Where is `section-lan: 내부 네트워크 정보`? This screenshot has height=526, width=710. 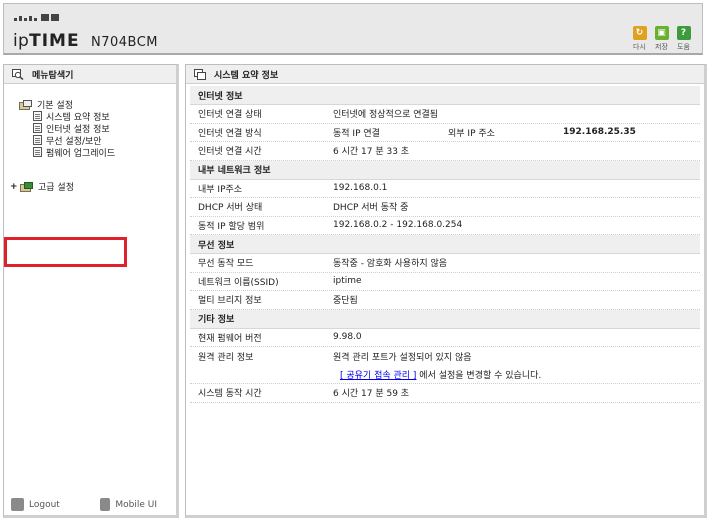
section-lan: 내부 네트워크 정보 is located at coordinates (445, 170).